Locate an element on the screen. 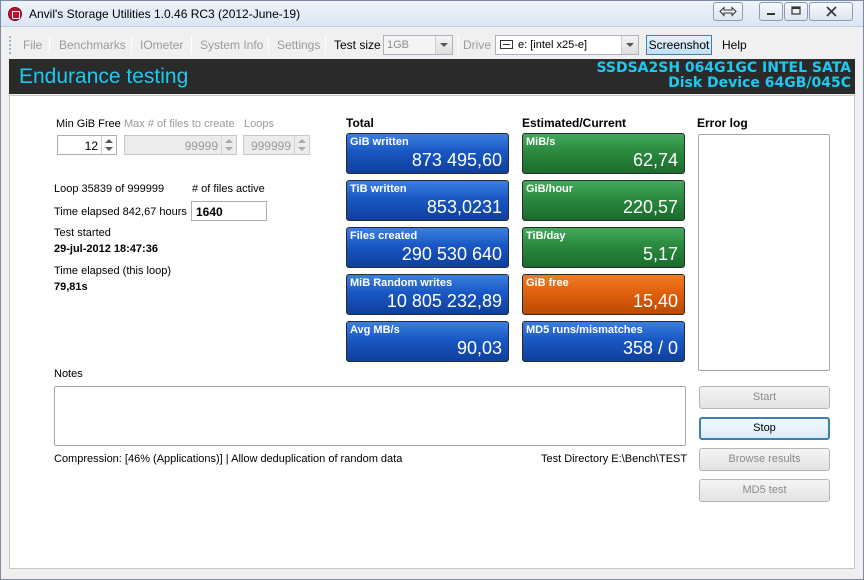  min-gib-free-label: Min GiB Free is located at coordinates (88, 124).